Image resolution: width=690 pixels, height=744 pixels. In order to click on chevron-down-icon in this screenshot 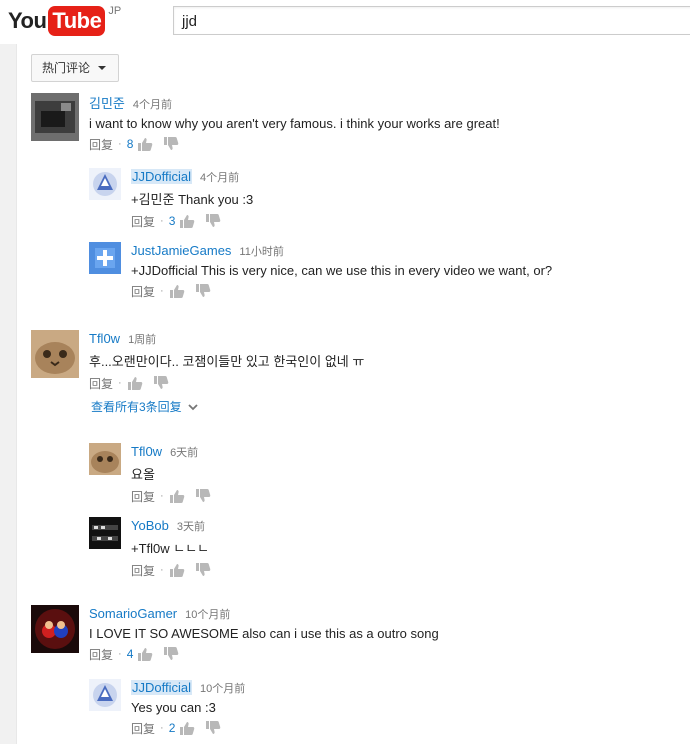, I will do `click(193, 407)`.